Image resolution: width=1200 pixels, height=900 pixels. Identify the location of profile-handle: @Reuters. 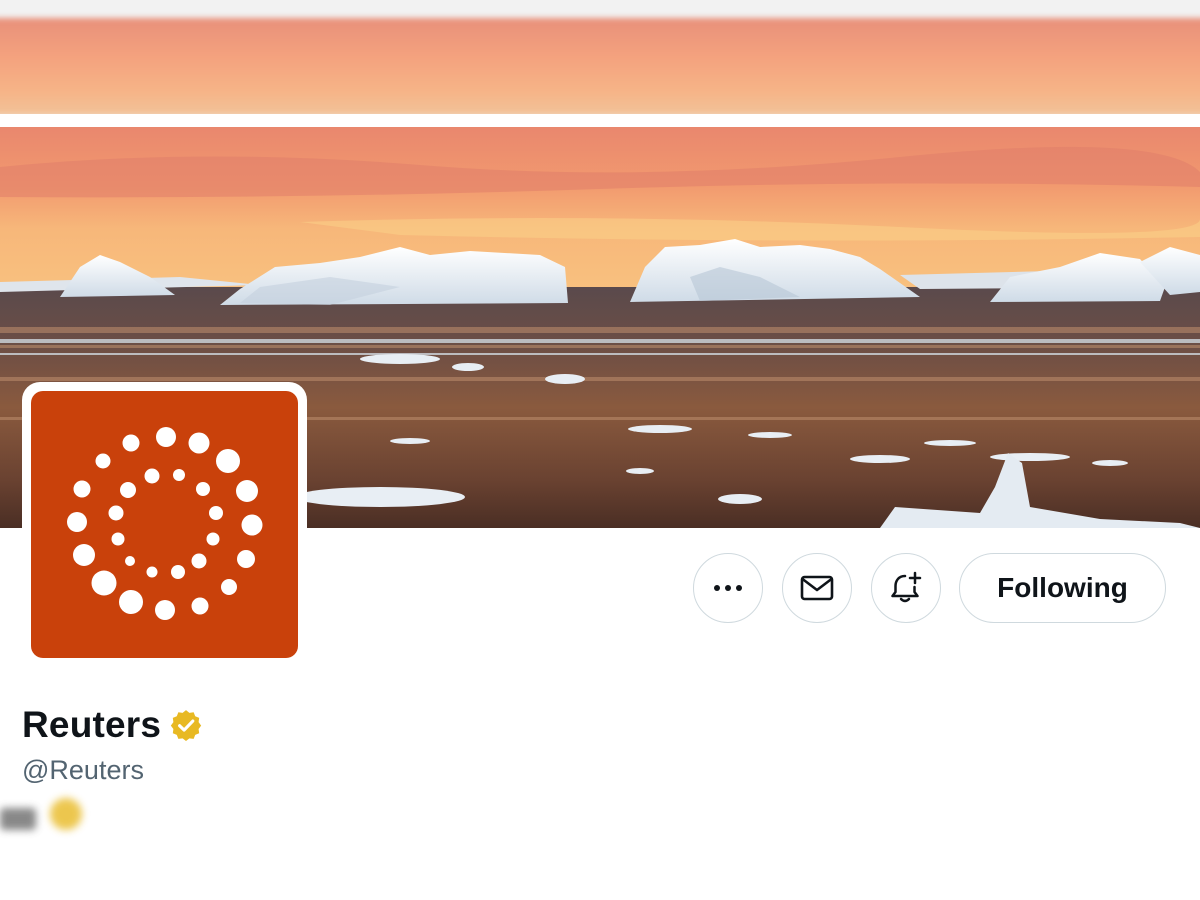
(83, 770).